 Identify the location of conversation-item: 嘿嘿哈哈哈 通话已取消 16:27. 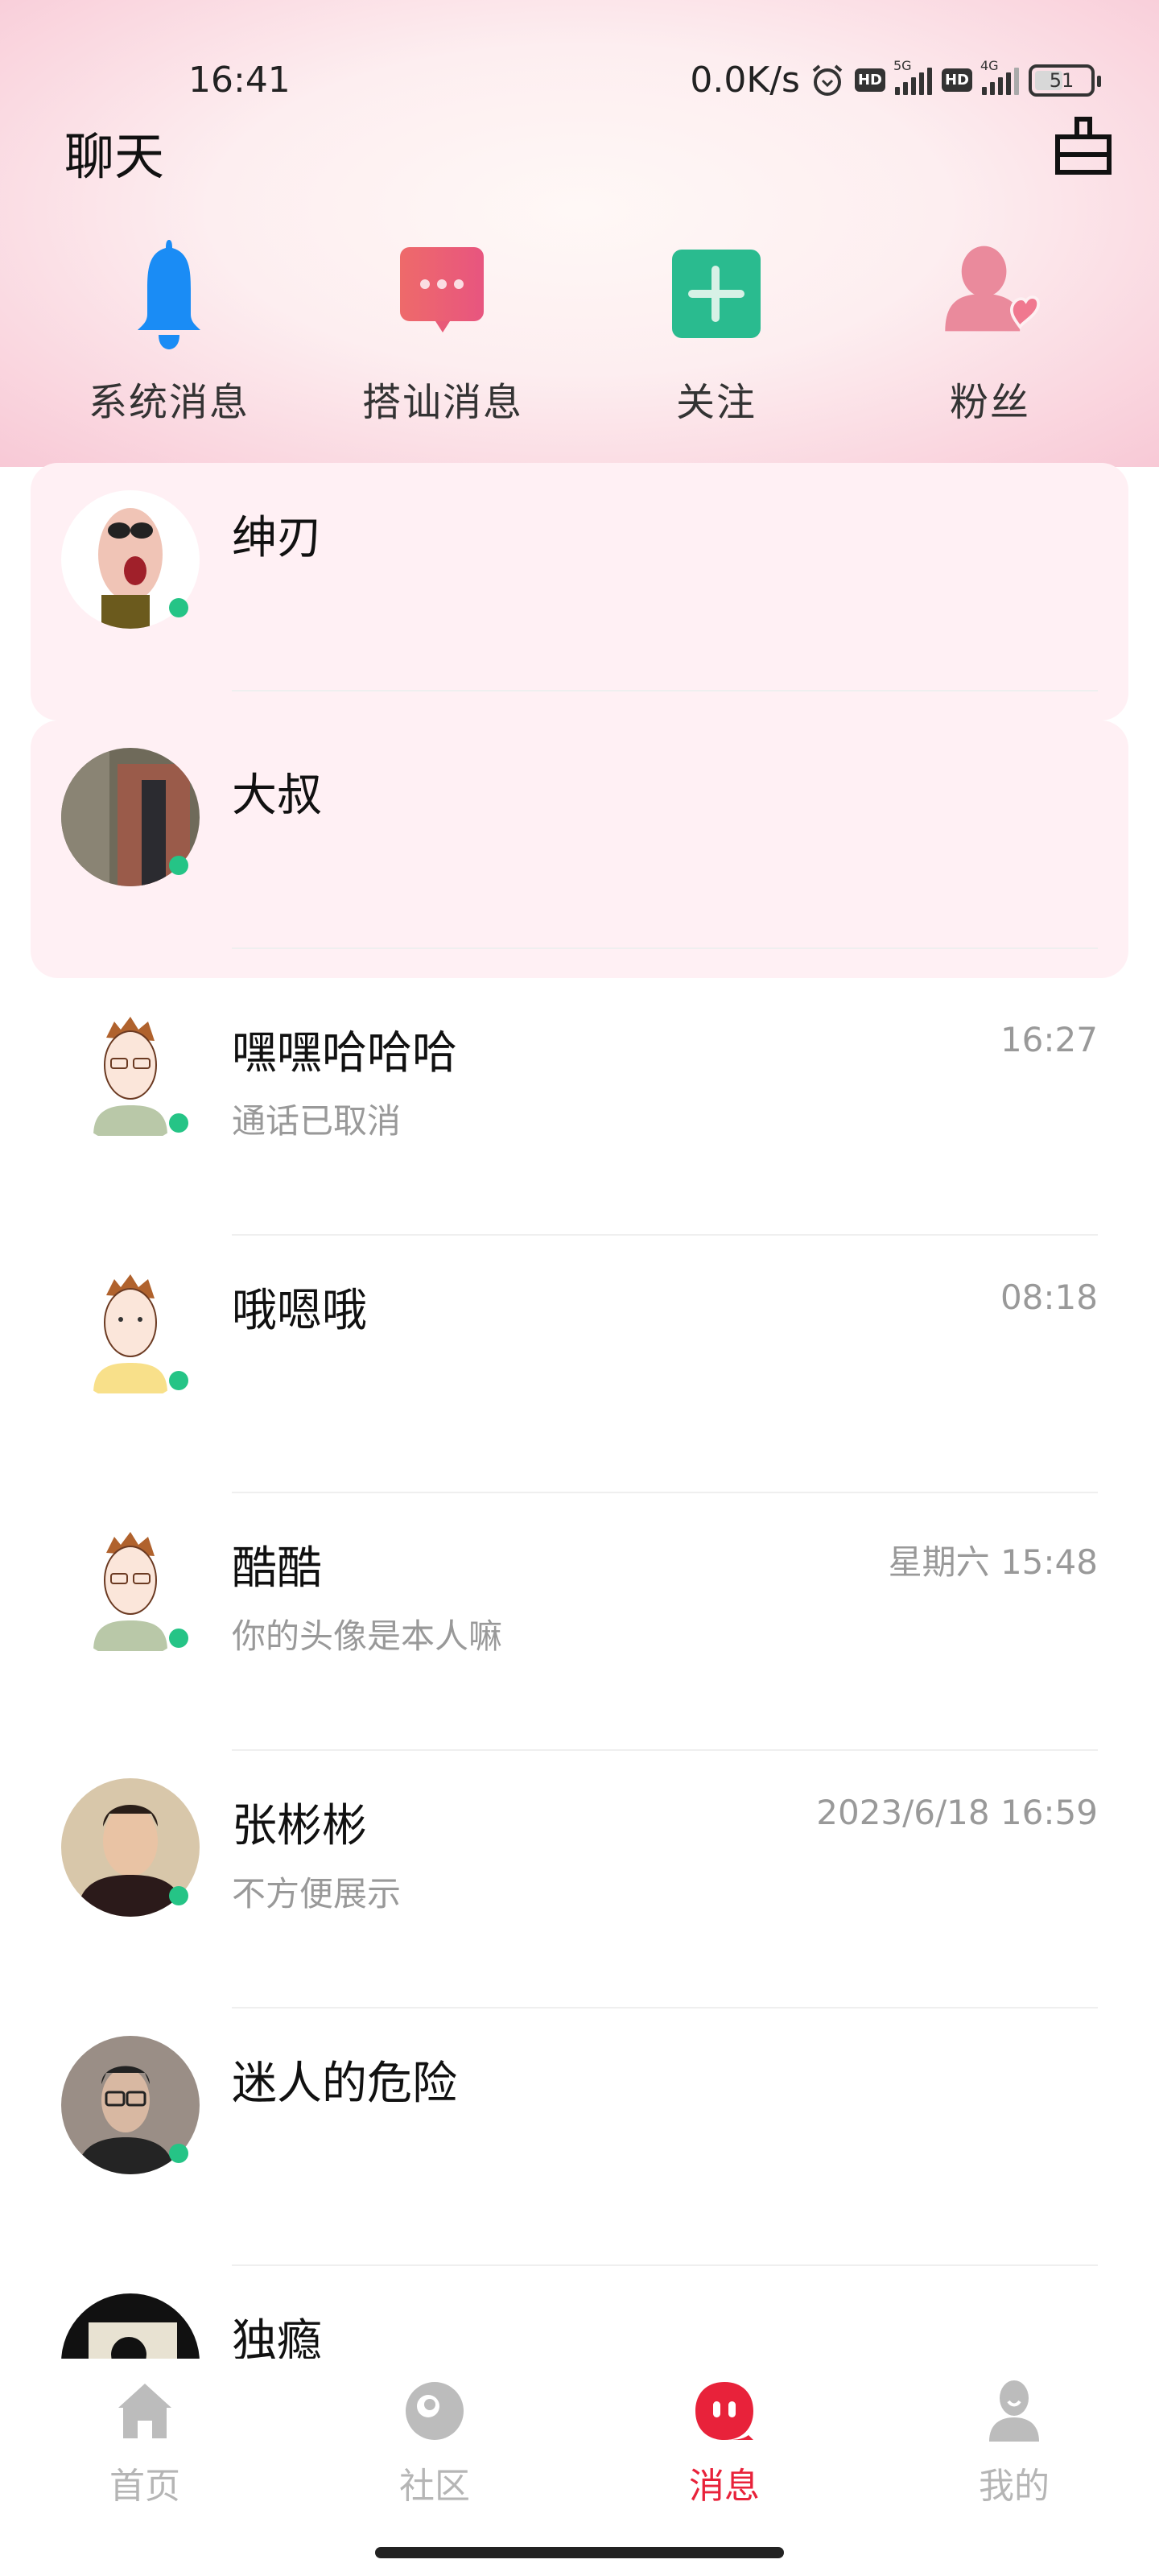
(579, 1107).